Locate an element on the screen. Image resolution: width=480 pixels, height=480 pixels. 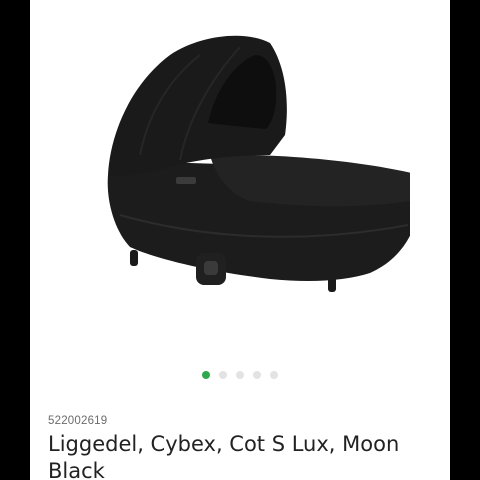
handle-hub-detail is located at coordinates (211, 268).